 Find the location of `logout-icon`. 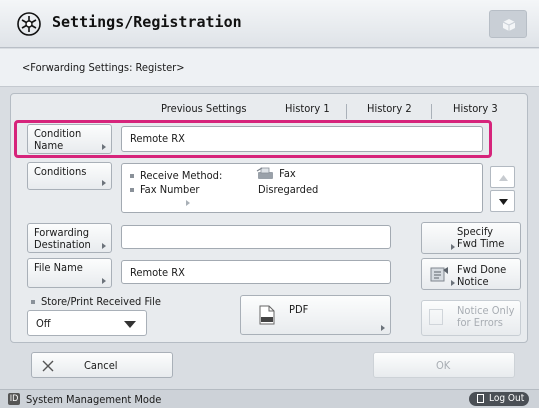

logout-icon is located at coordinates (480, 398).